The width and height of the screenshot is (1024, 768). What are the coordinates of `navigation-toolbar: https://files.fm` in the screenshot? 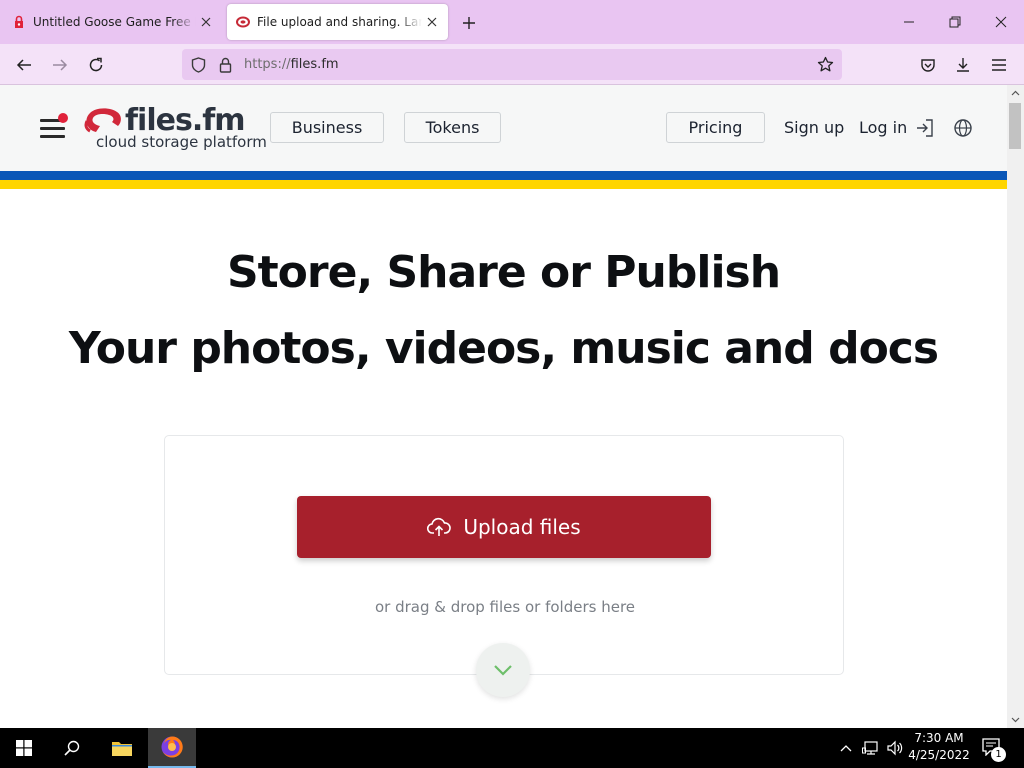 It's located at (512, 64).